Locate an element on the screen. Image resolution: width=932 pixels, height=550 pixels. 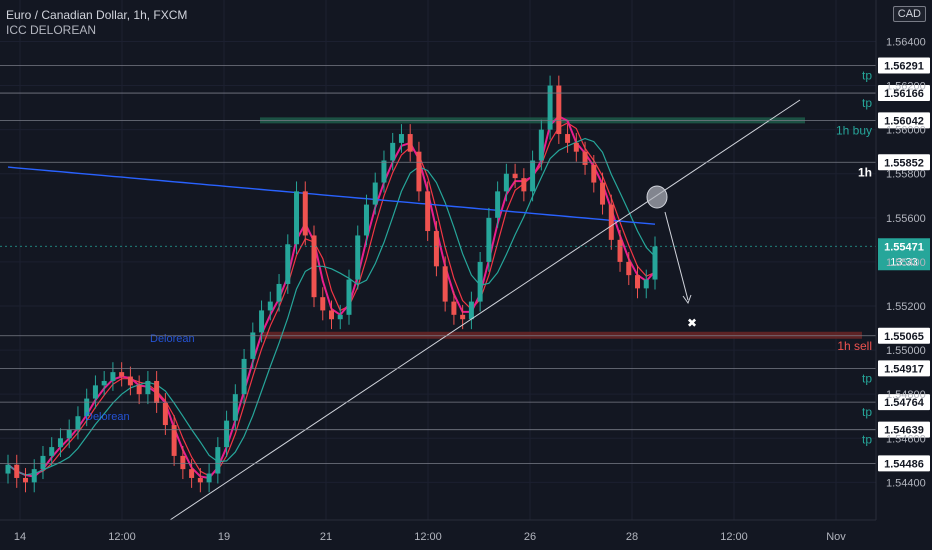
price-tick-label: 1.55000 is located at coordinates (906, 351).